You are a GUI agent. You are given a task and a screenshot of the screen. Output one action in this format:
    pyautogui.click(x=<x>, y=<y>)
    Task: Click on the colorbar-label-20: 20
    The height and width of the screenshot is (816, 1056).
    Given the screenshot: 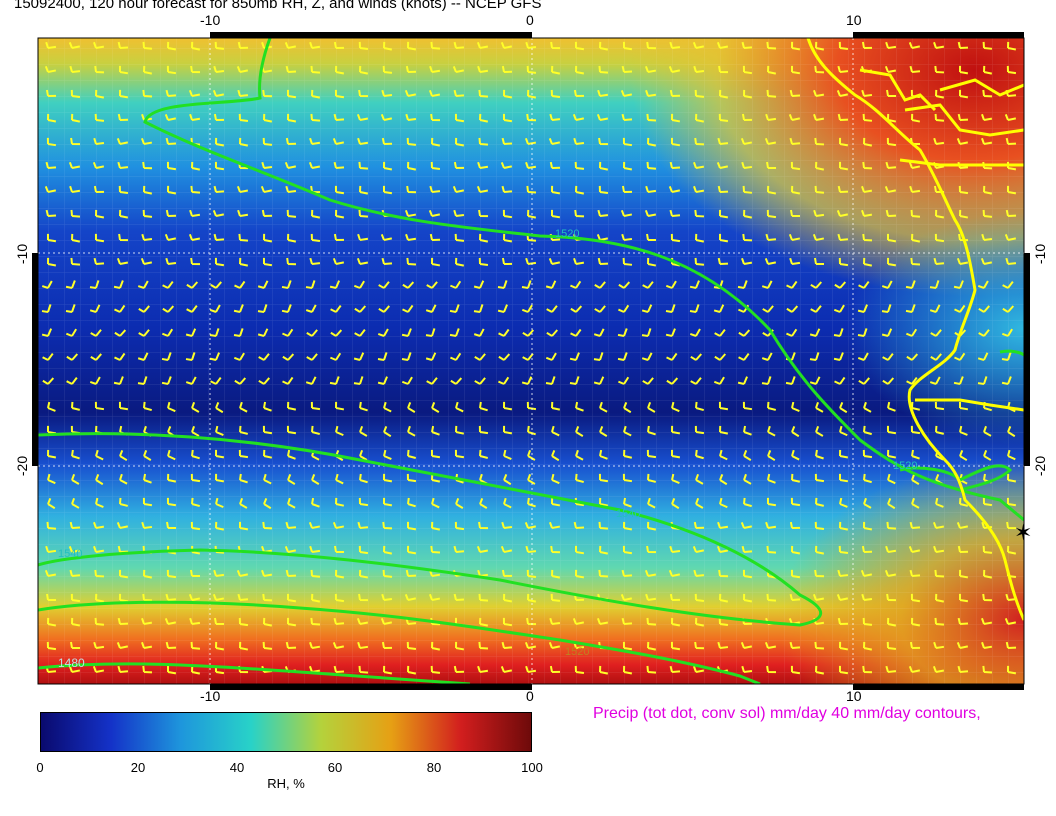 What is the action you would take?
    pyautogui.click(x=138, y=767)
    